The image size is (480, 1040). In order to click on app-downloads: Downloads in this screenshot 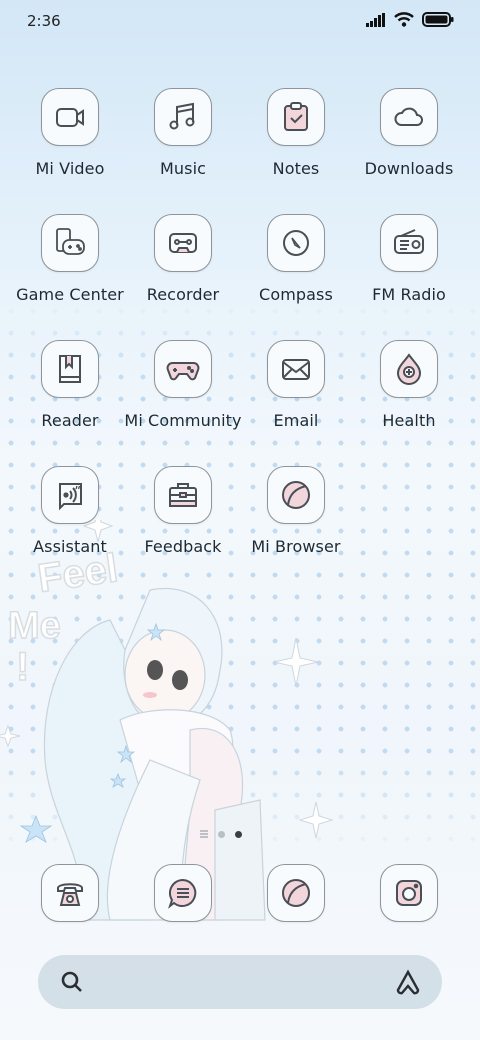, I will do `click(409, 133)`.